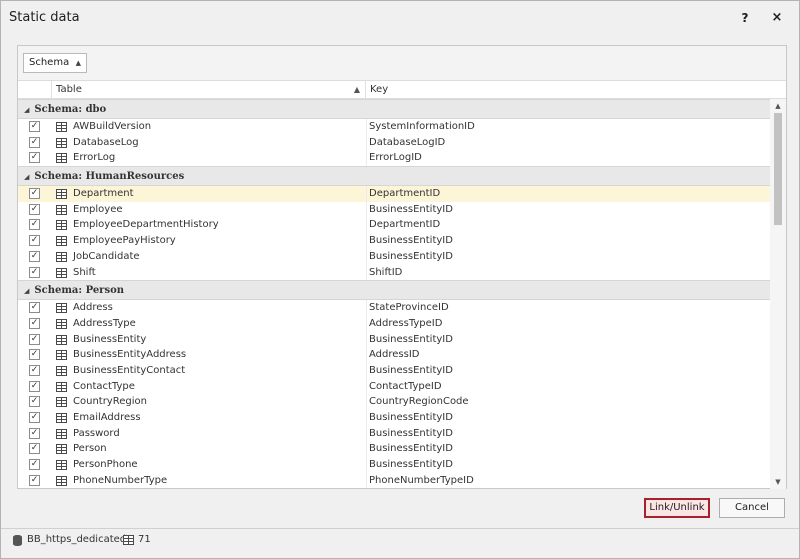 This screenshot has width=800, height=559. I want to click on table-count: 71, so click(144, 539).